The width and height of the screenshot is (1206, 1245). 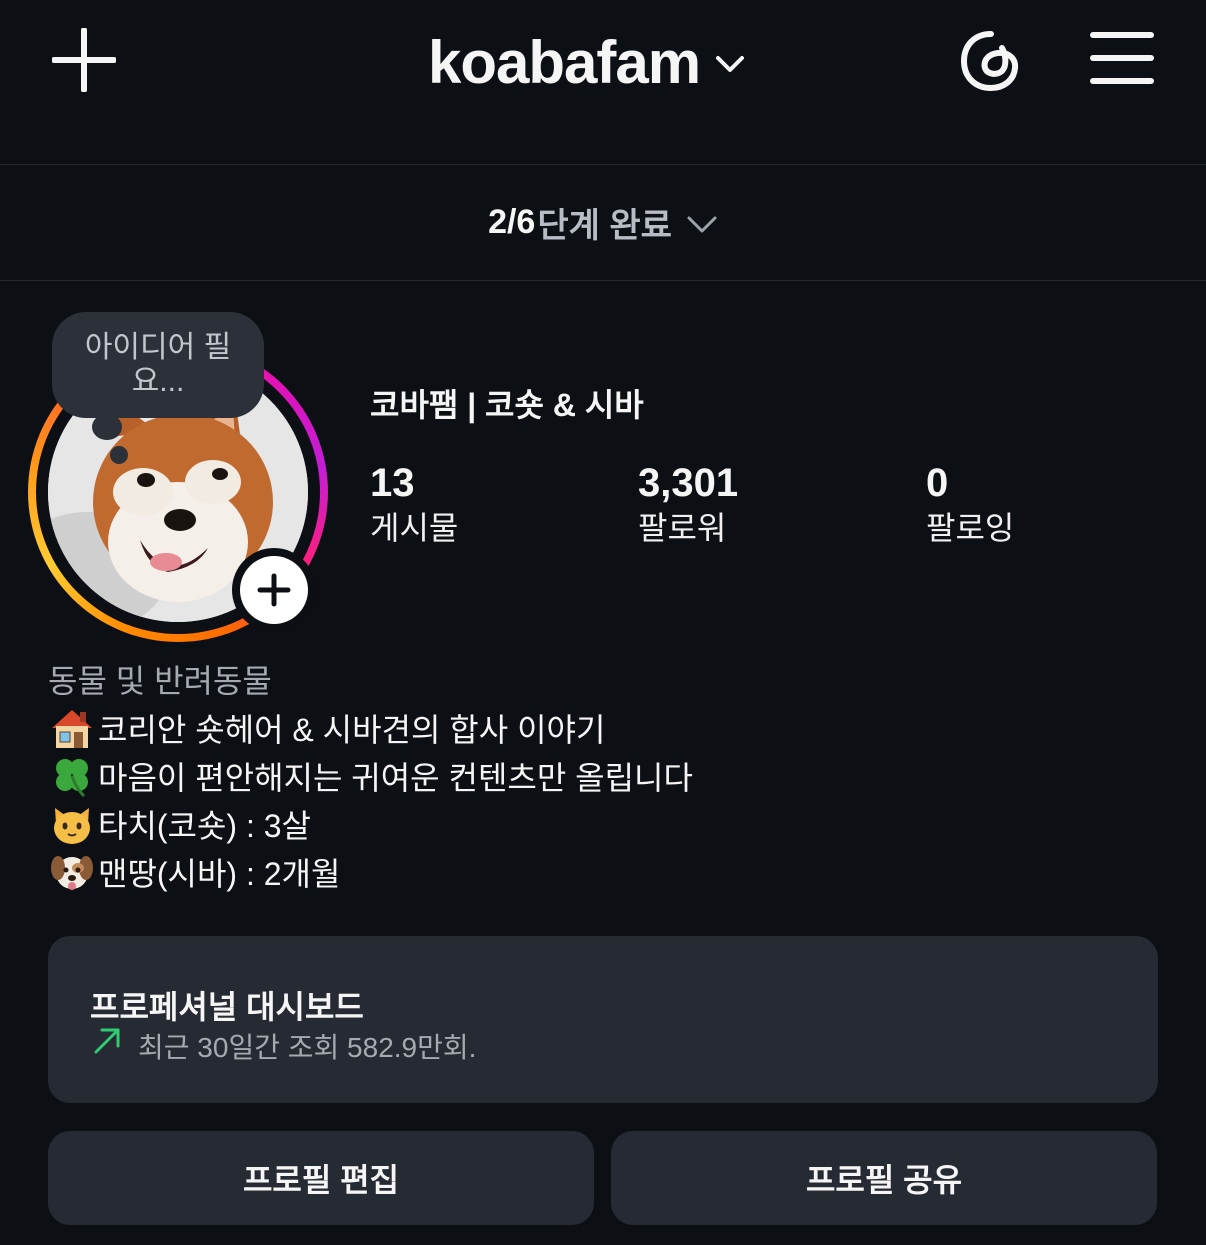 What do you see at coordinates (414, 528) in the screenshot?
I see `posts-label: 게시물` at bounding box center [414, 528].